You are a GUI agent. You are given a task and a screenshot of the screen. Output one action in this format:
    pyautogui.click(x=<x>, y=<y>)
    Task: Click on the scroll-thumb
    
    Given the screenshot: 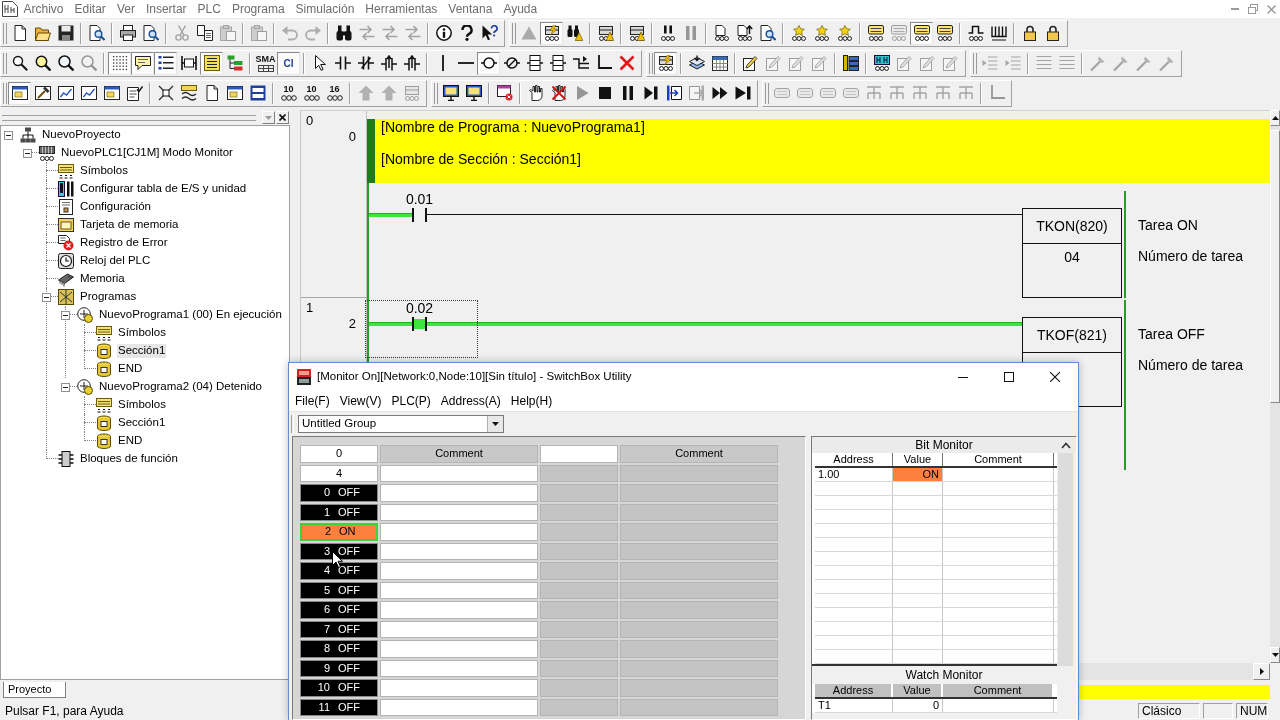 What is the action you would take?
    pyautogui.click(x=1275, y=266)
    